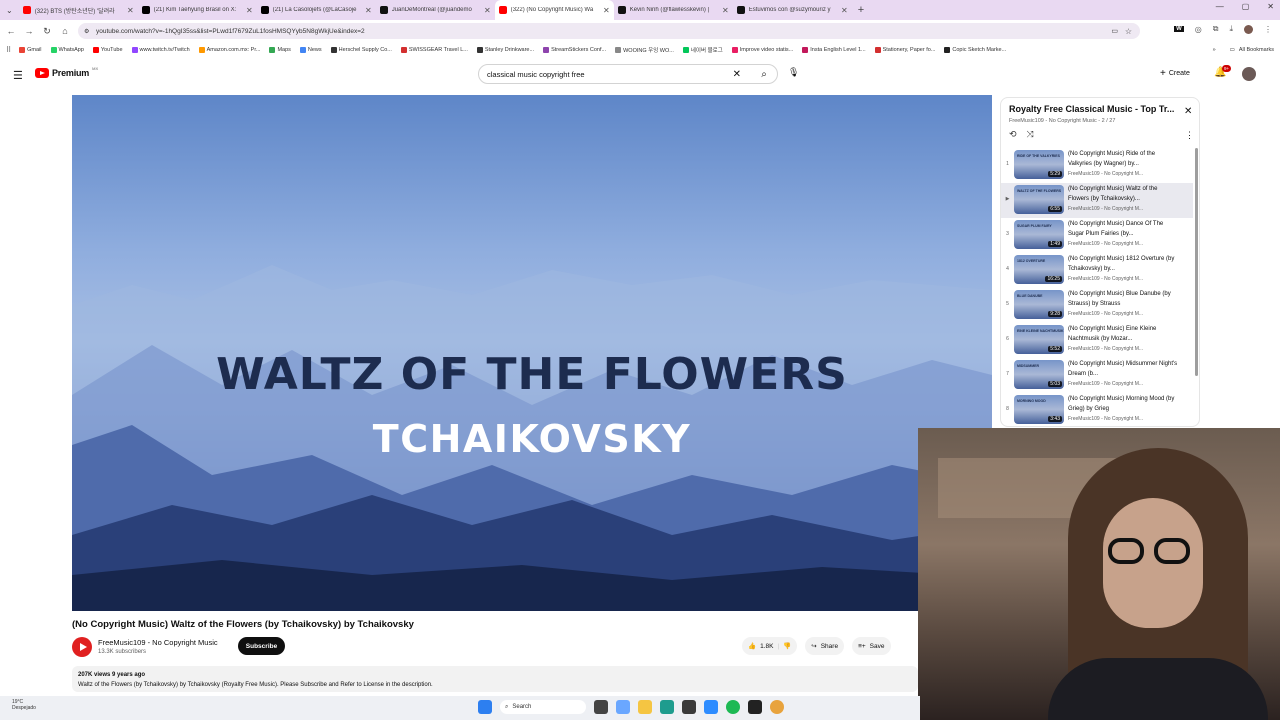  I want to click on edge-icon, so click(667, 707).